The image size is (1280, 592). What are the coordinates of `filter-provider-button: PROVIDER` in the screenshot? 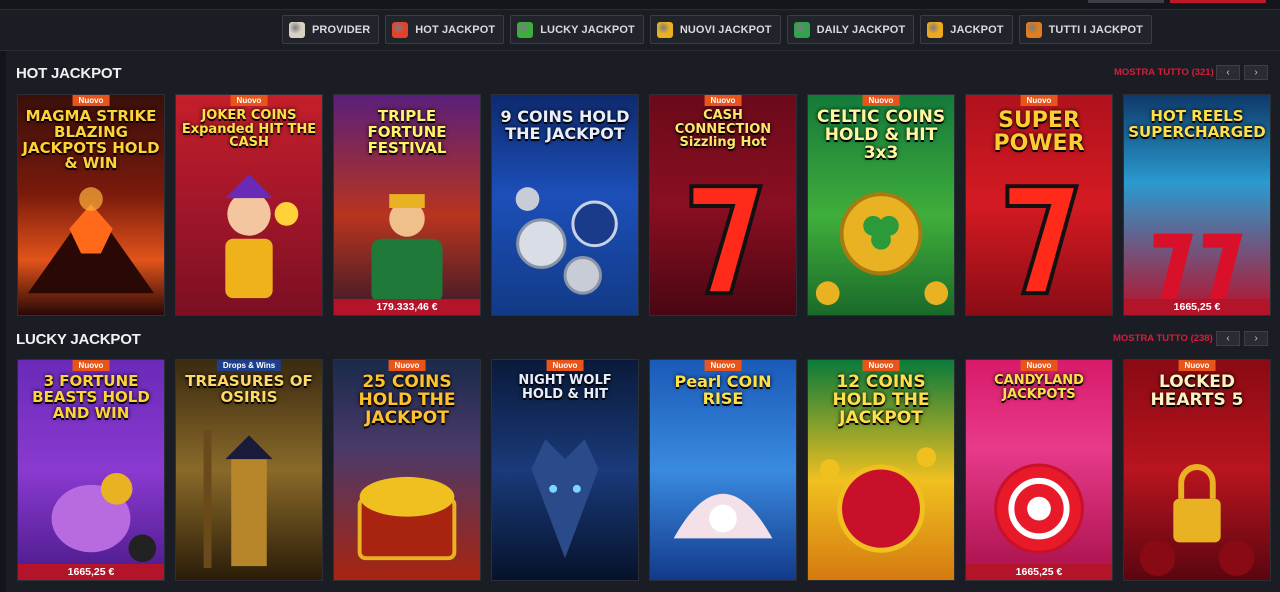 It's located at (331, 29).